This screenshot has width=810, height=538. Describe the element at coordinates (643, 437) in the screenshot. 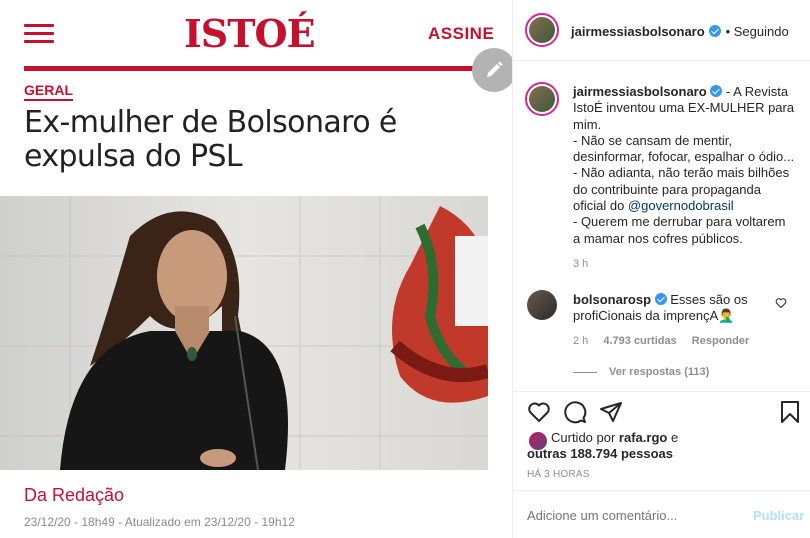

I see `liker-username: rafa.rgo` at that location.